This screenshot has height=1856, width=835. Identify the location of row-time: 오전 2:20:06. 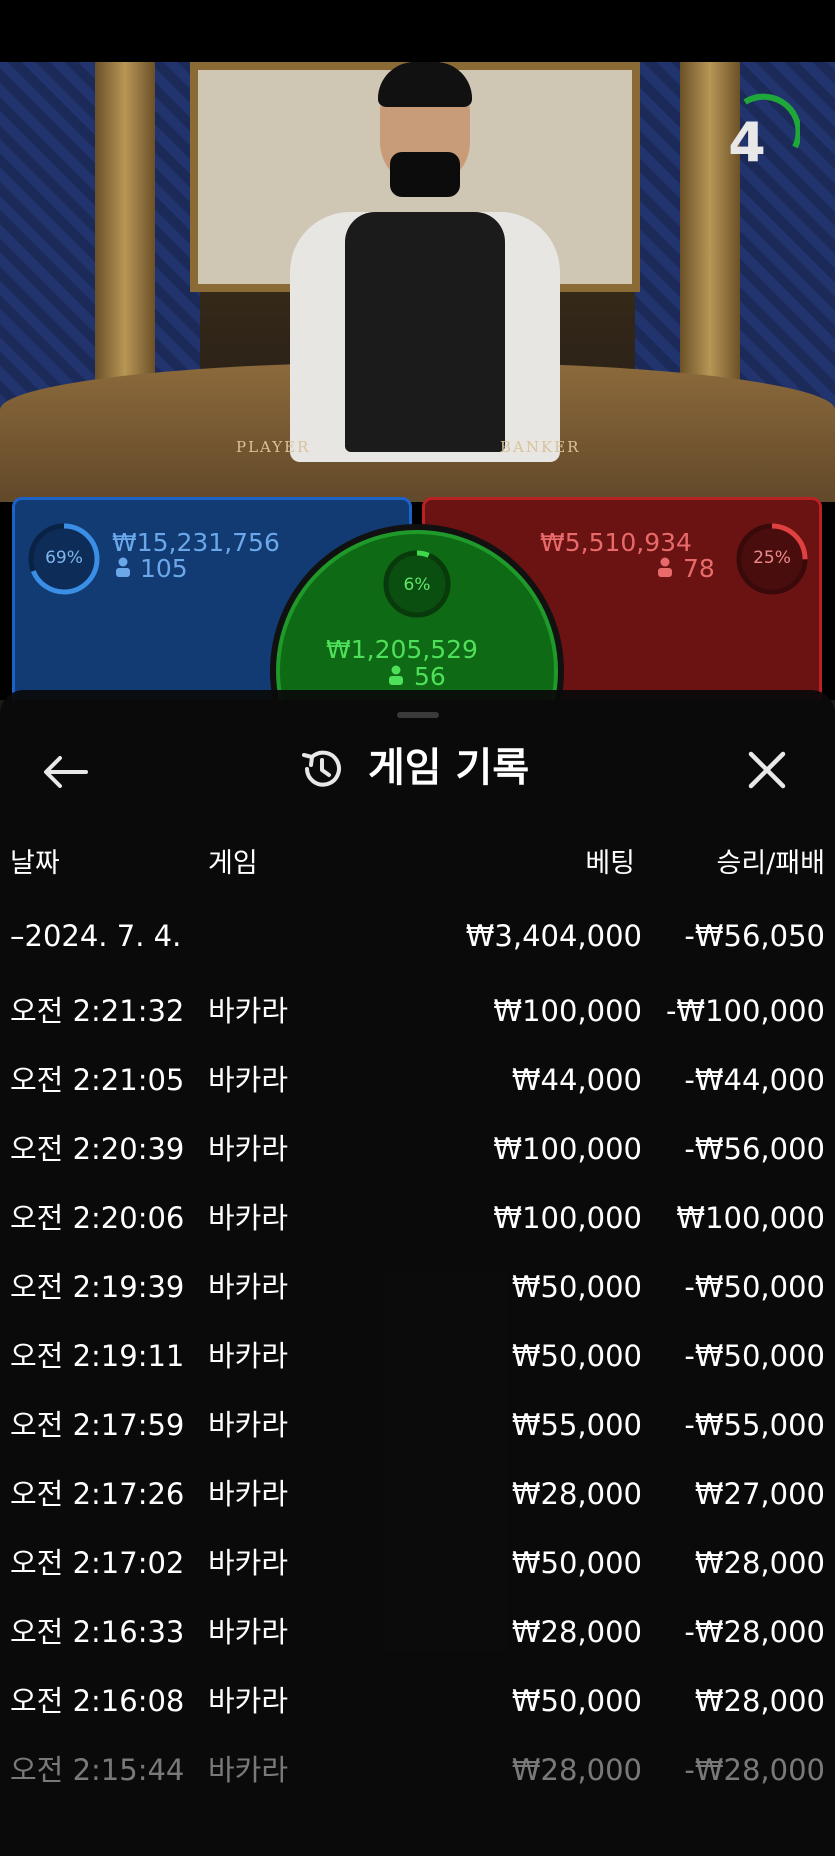
(97, 1218).